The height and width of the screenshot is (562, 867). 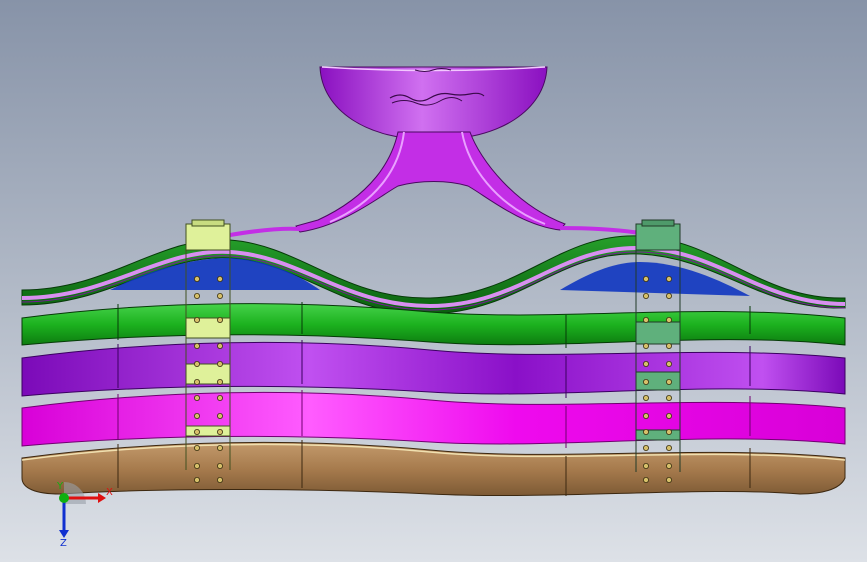 I want to click on y-axis-point, so click(x=64, y=498).